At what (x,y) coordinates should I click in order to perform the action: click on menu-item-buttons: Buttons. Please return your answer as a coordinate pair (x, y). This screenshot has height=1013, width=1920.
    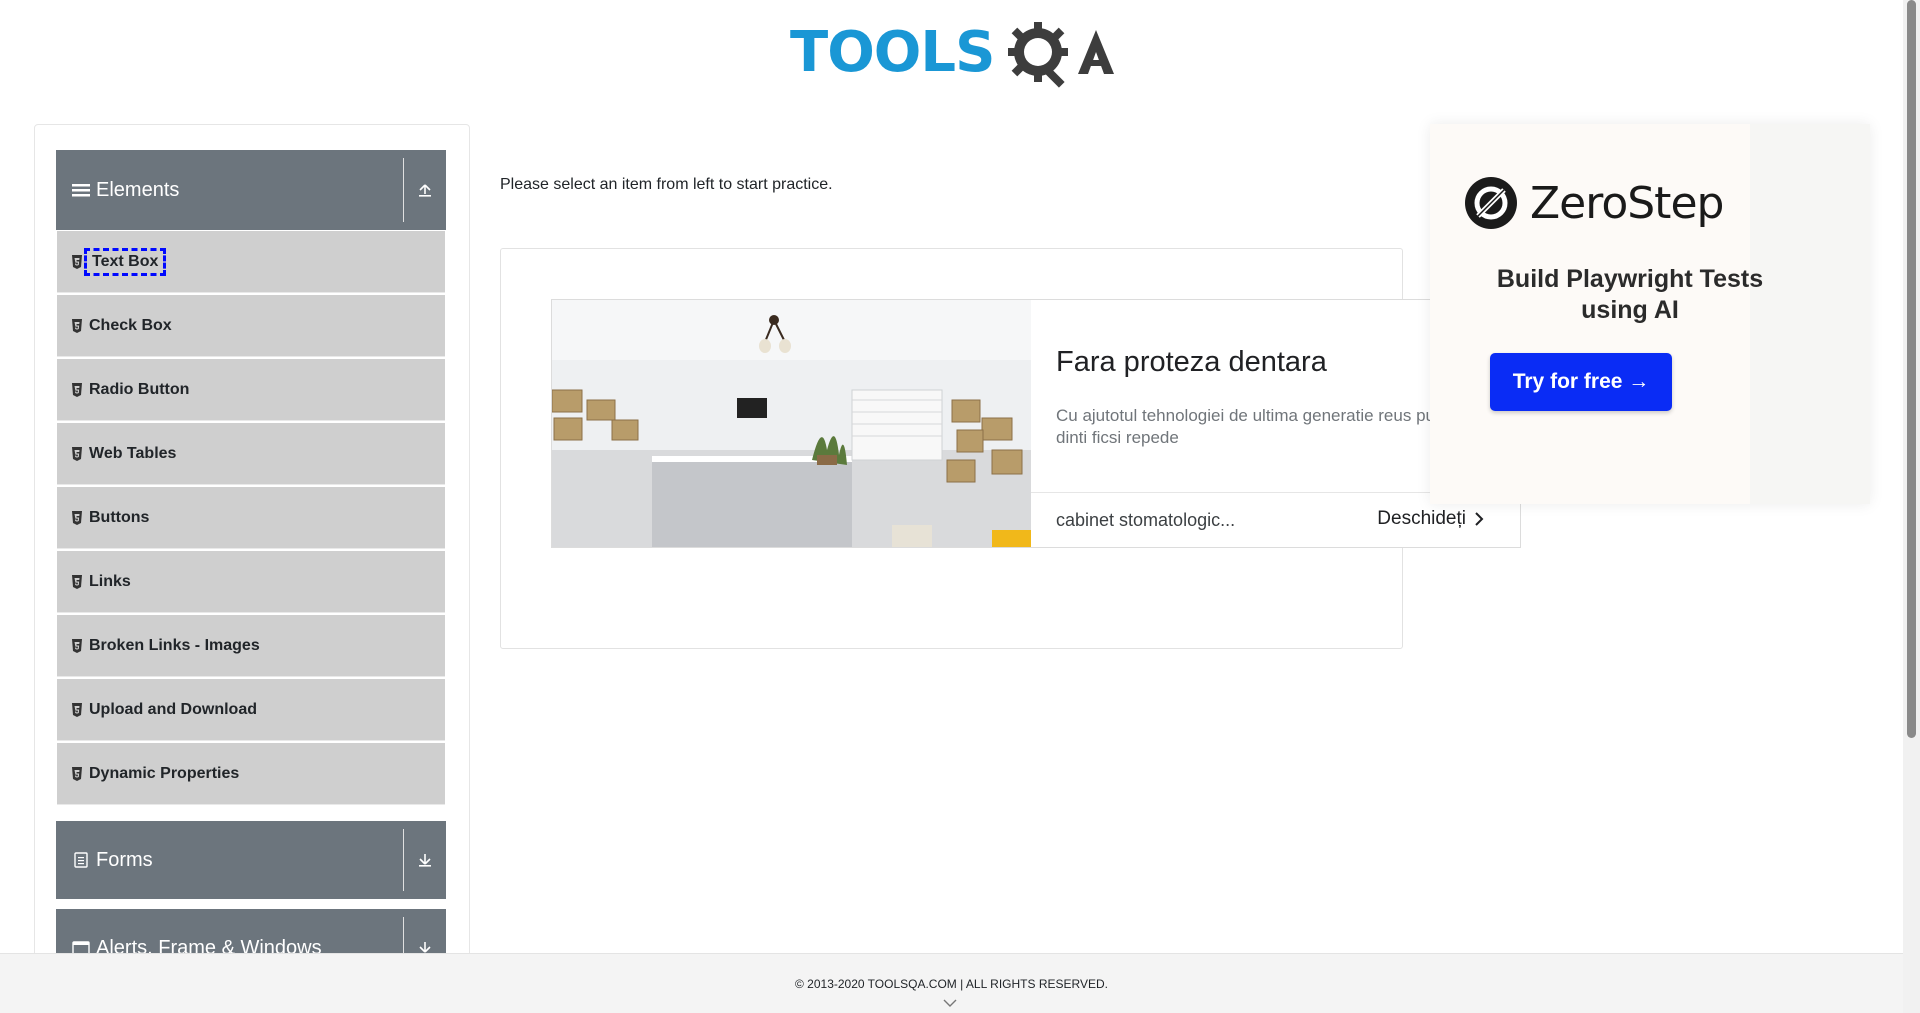
    Looking at the image, I should click on (251, 518).